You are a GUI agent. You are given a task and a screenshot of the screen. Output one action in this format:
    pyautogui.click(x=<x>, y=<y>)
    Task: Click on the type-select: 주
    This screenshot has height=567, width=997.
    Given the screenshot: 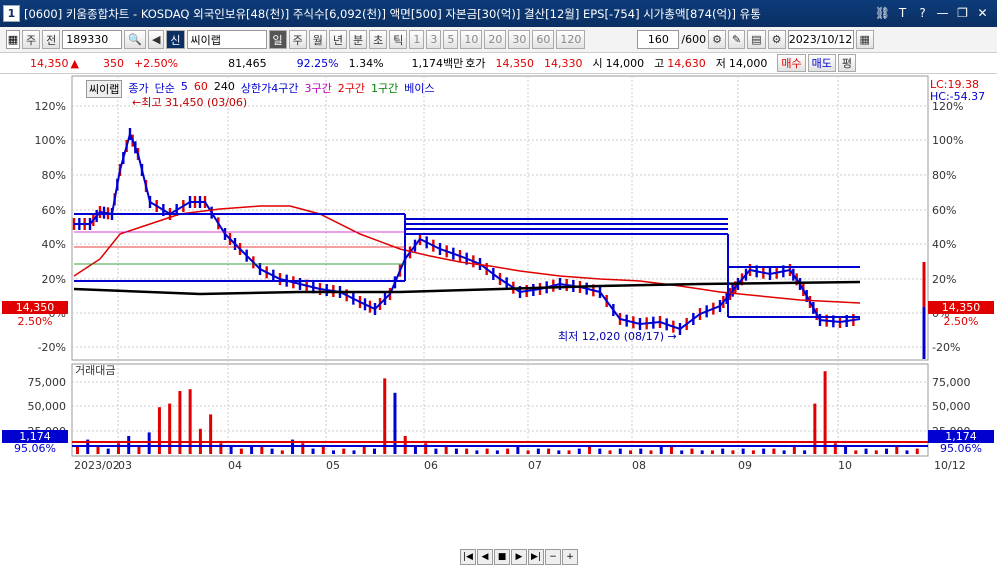 What is the action you would take?
    pyautogui.click(x=31, y=39)
    